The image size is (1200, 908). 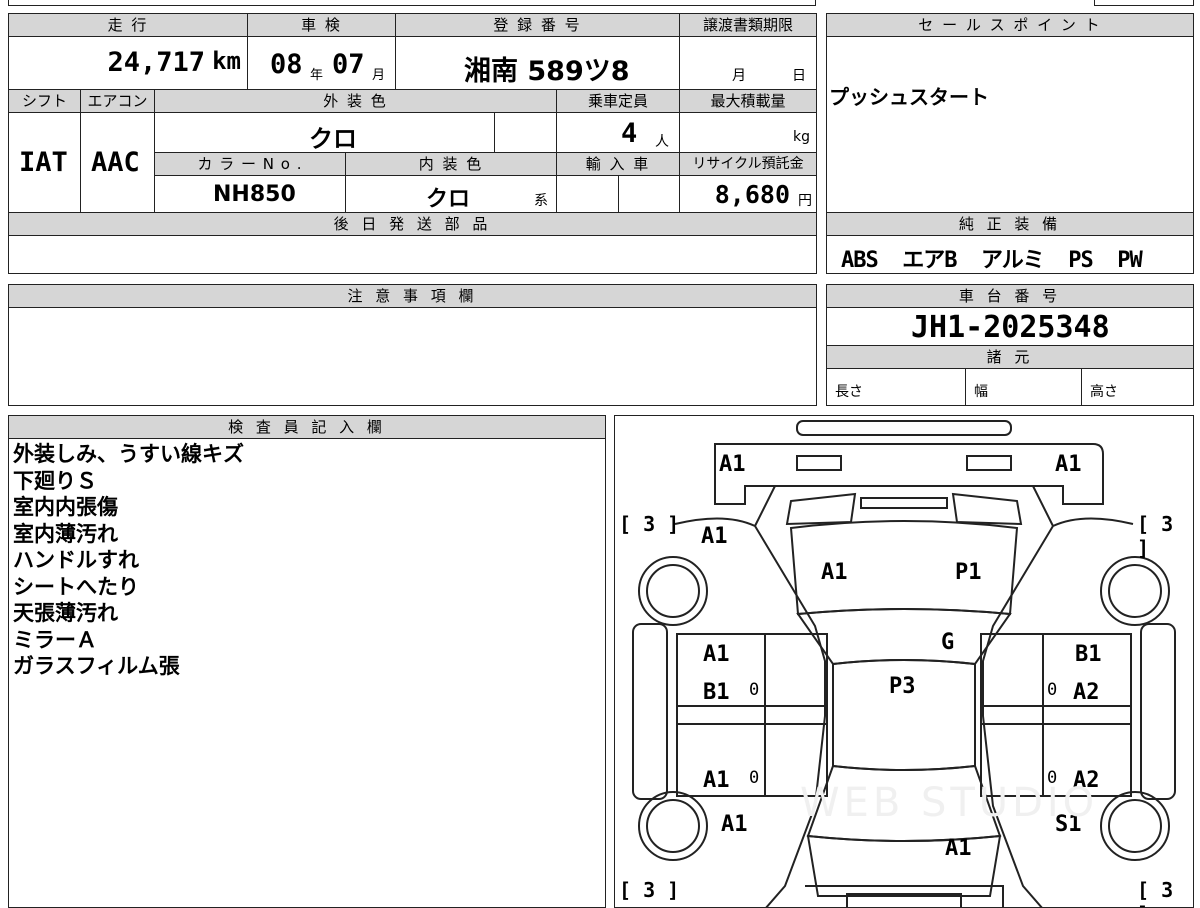 What do you see at coordinates (948, 642) in the screenshot?
I see `mark-windshield: G` at bounding box center [948, 642].